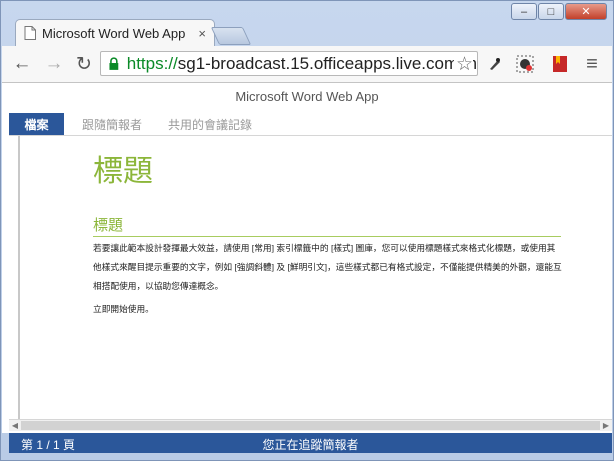 The image size is (614, 461). Describe the element at coordinates (210, 124) in the screenshot. I see `tab-shared-notes: 共用的會議記錄` at that location.